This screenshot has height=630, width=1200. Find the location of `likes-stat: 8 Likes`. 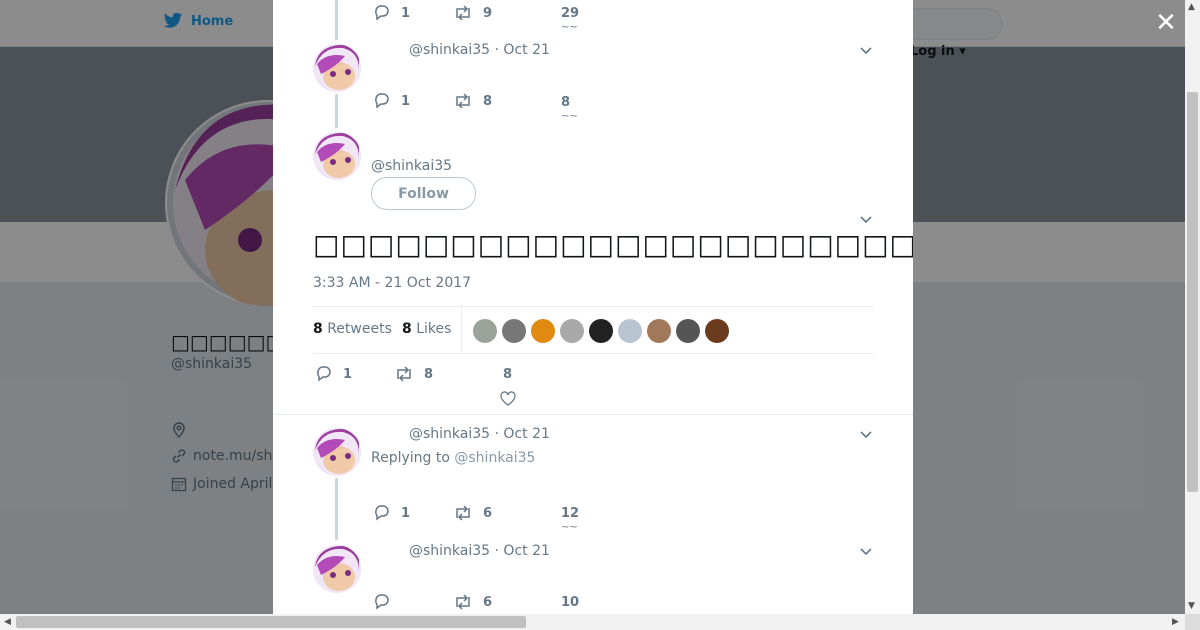

likes-stat: 8 Likes is located at coordinates (426, 329).